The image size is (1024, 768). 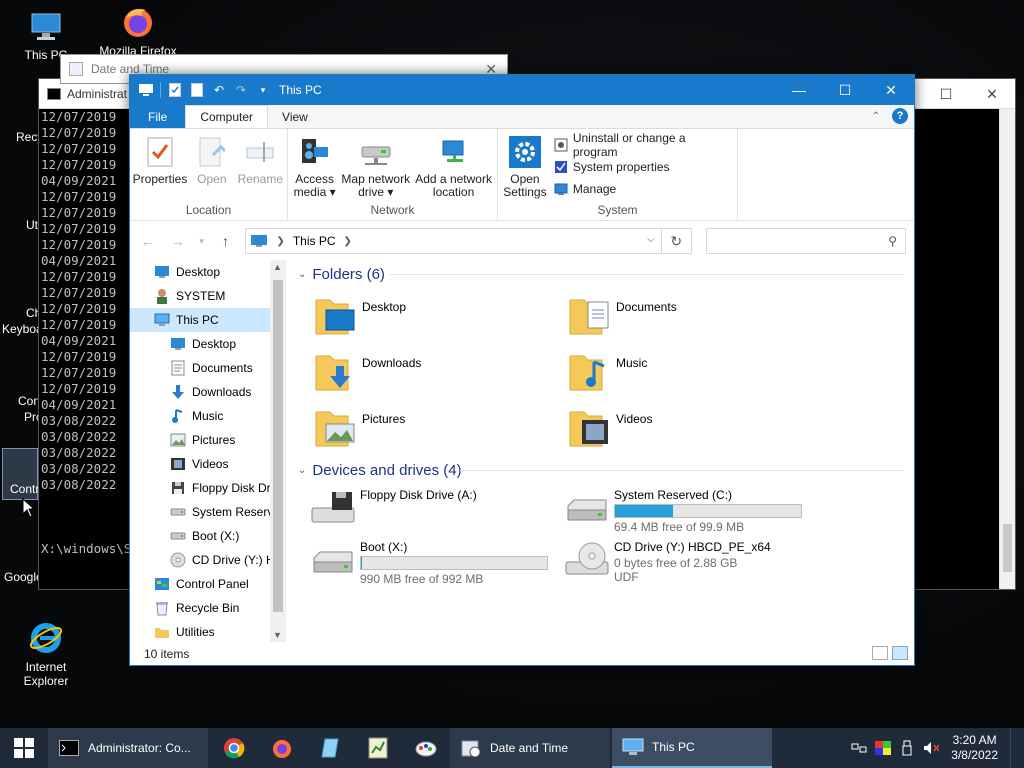 I want to click on nav-item: Pictures, so click(x=208, y=440).